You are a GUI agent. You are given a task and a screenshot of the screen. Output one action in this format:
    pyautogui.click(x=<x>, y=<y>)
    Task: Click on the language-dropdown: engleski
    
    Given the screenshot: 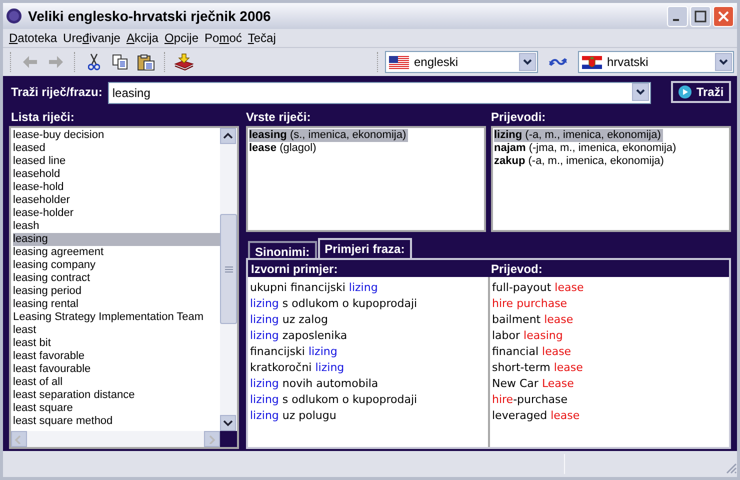 What is the action you would take?
    pyautogui.click(x=461, y=62)
    